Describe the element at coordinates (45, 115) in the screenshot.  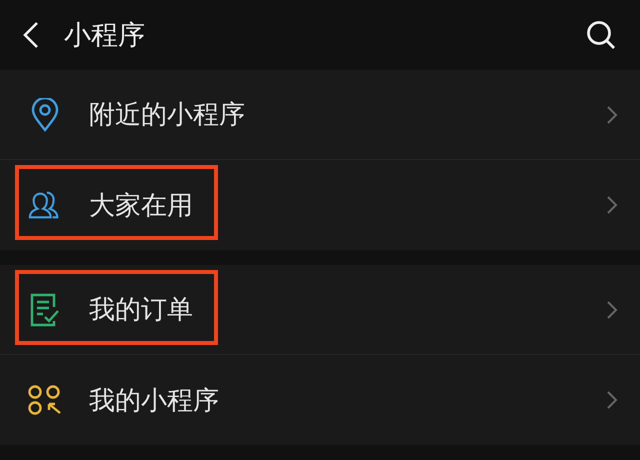
I see `location-pin-icon` at that location.